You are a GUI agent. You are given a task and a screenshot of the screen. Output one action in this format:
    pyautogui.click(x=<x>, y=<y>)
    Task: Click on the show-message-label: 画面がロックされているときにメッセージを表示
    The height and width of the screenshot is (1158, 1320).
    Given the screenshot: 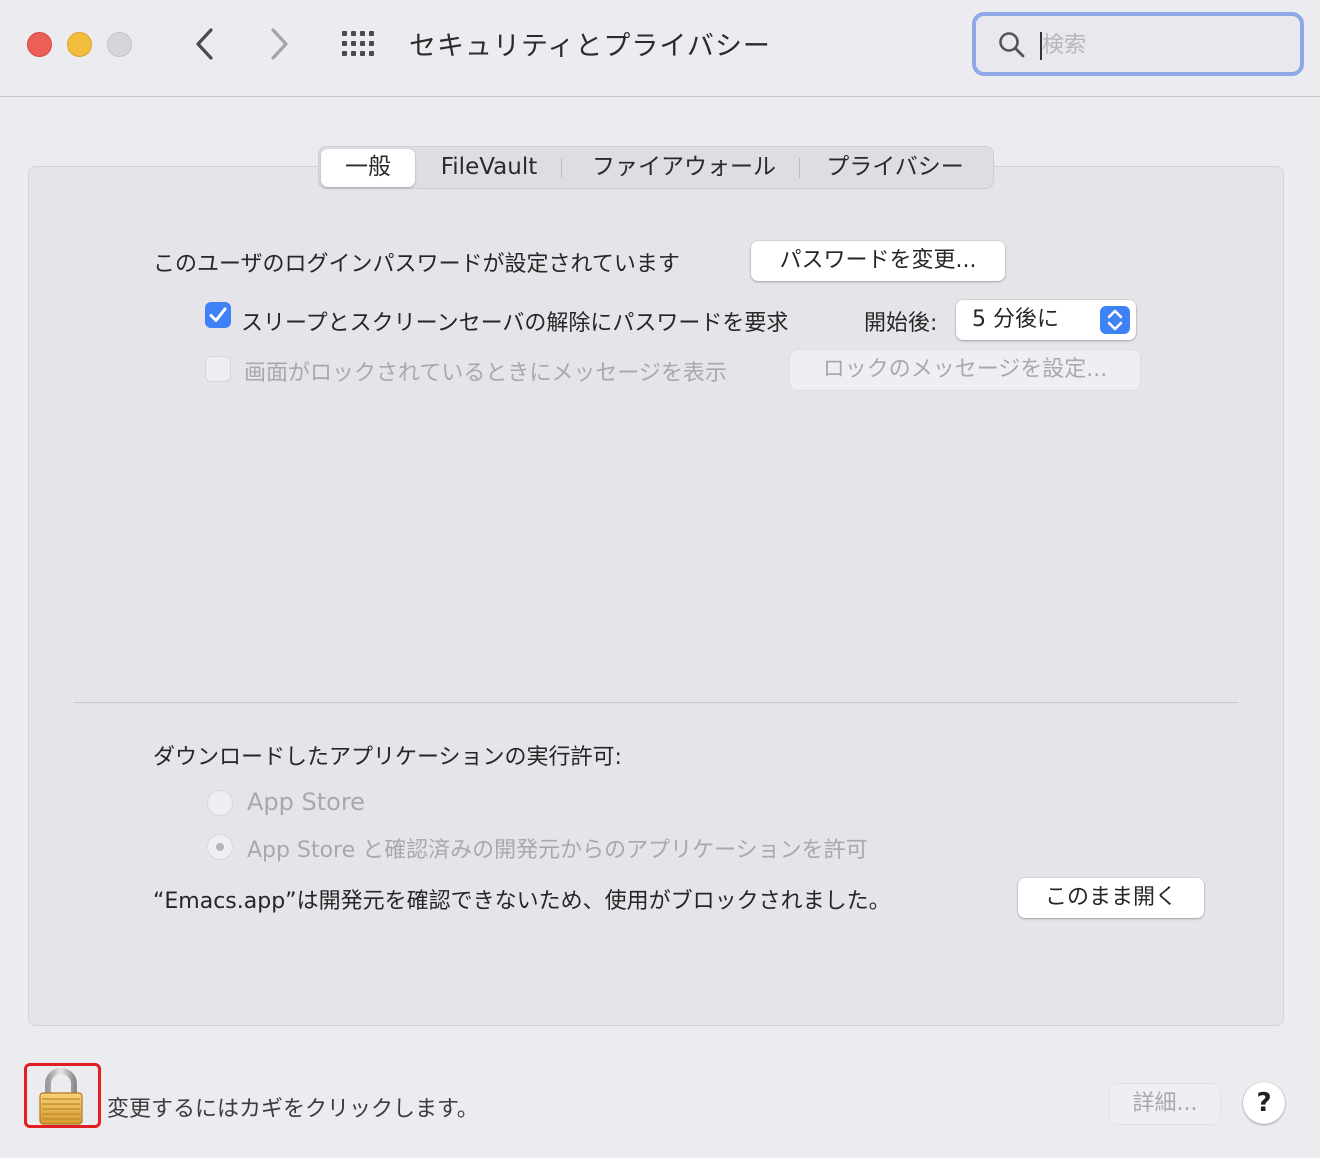 What is the action you would take?
    pyautogui.click(x=485, y=373)
    